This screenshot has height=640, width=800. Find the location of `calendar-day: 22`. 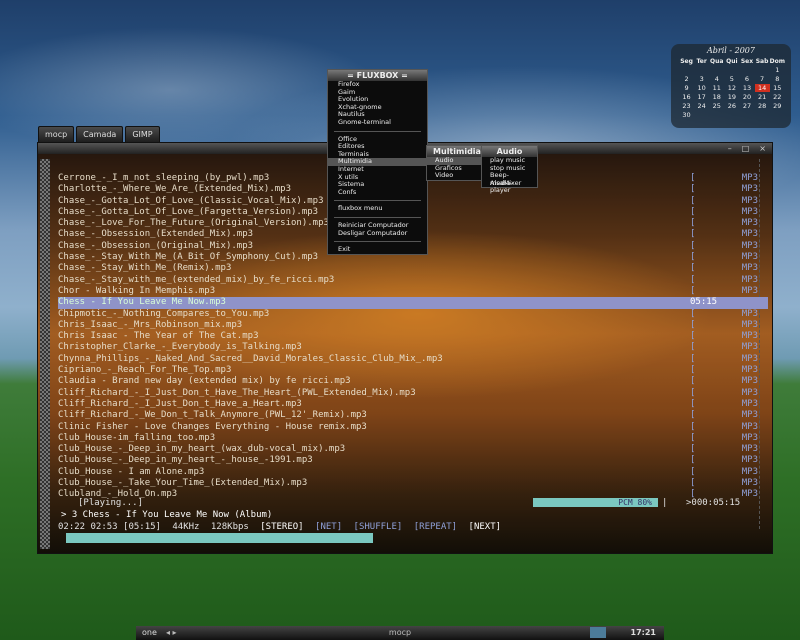

calendar-day: 22 is located at coordinates (777, 97).